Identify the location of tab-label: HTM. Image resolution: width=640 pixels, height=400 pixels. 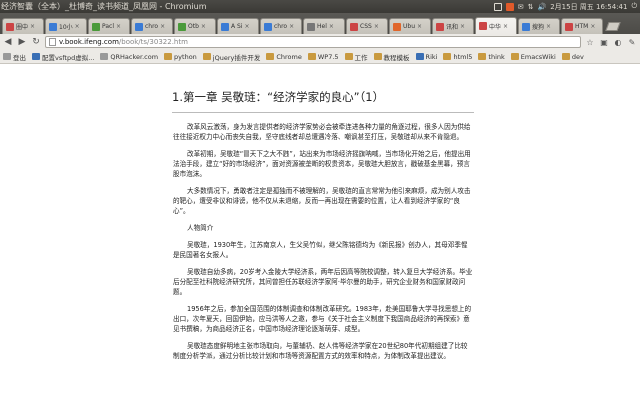
(582, 26).